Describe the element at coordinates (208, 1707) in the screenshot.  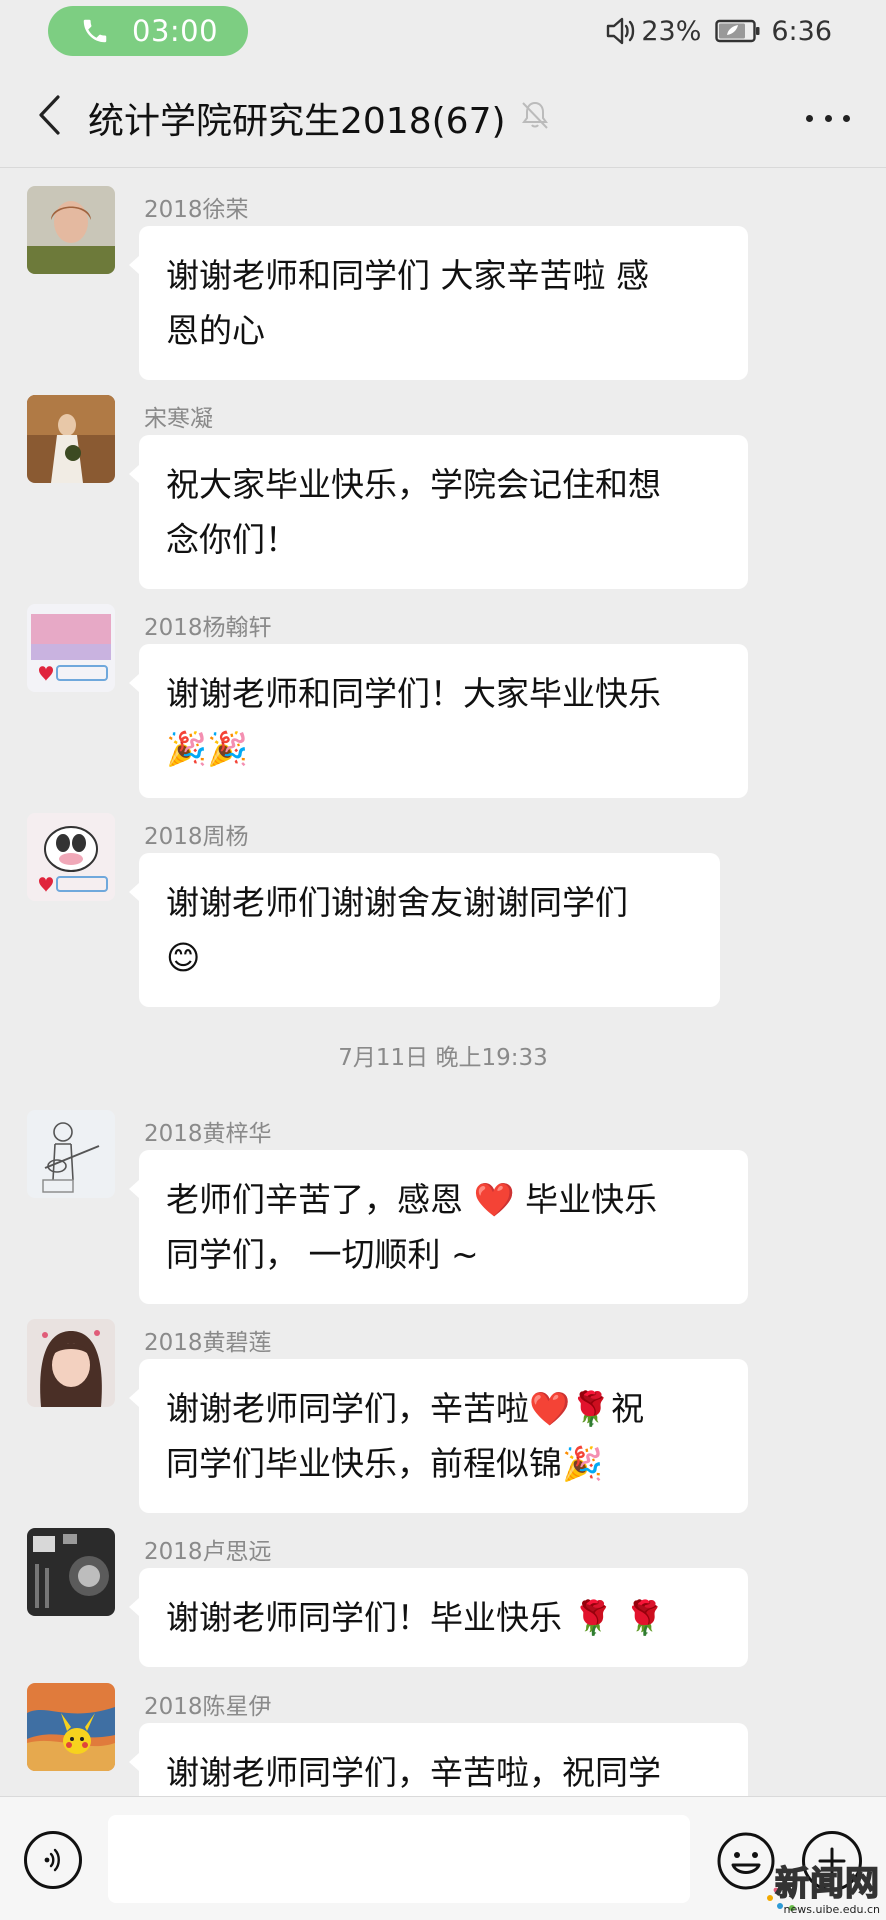
I see `sender-name: 2018陈星伊` at that location.